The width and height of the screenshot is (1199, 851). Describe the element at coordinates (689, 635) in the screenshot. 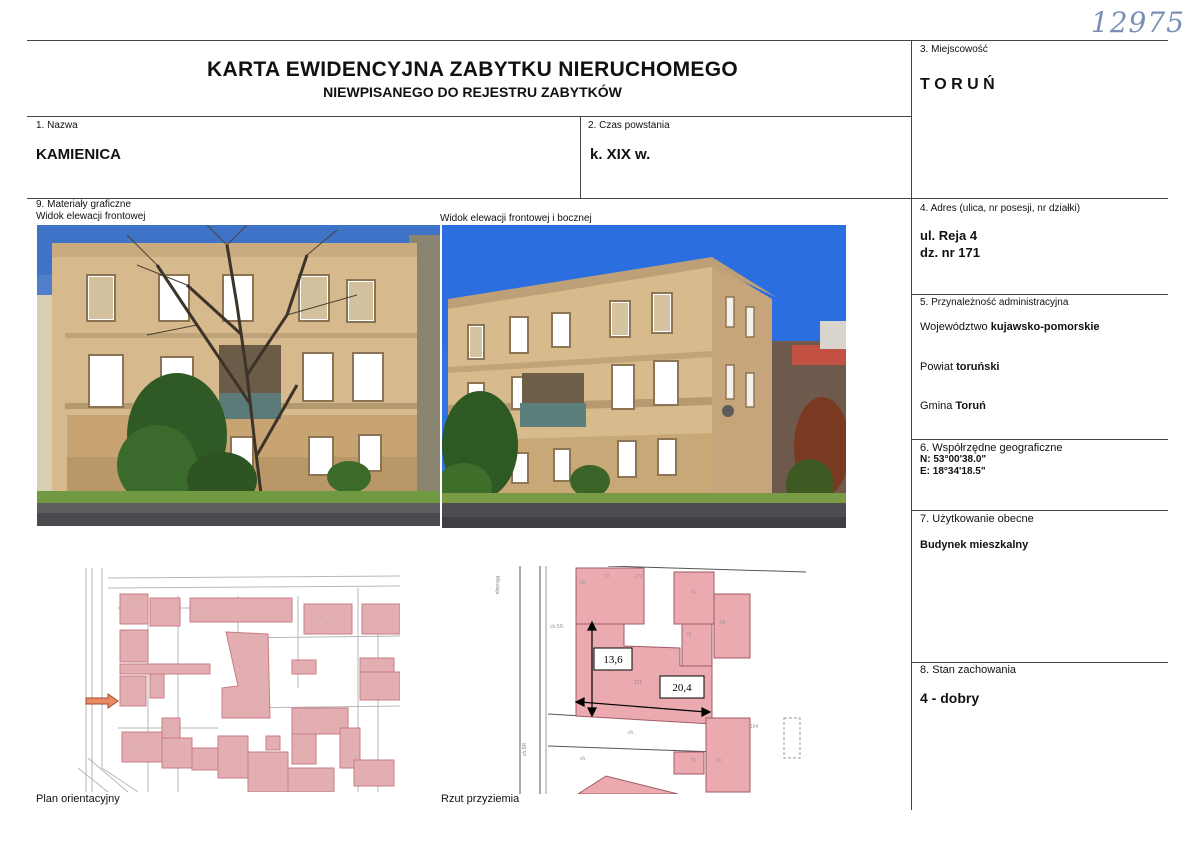

I see `svg-text: 76` at that location.